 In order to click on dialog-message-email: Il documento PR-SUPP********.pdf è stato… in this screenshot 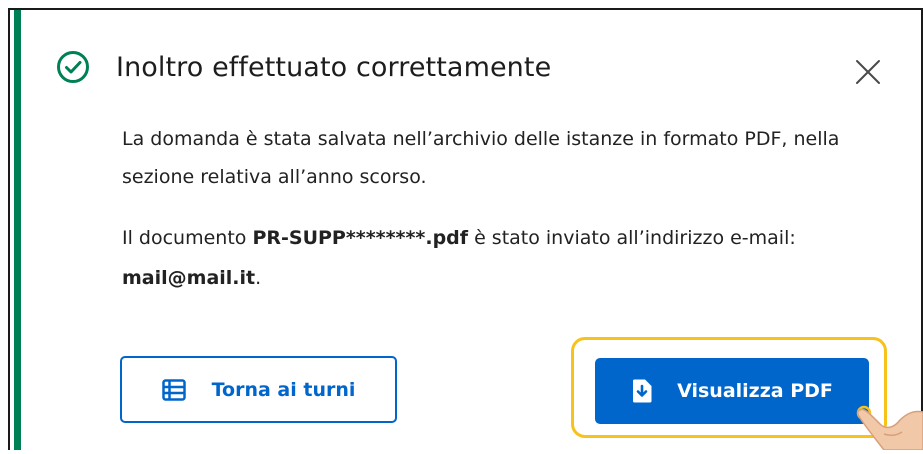, I will do `click(492, 258)`.